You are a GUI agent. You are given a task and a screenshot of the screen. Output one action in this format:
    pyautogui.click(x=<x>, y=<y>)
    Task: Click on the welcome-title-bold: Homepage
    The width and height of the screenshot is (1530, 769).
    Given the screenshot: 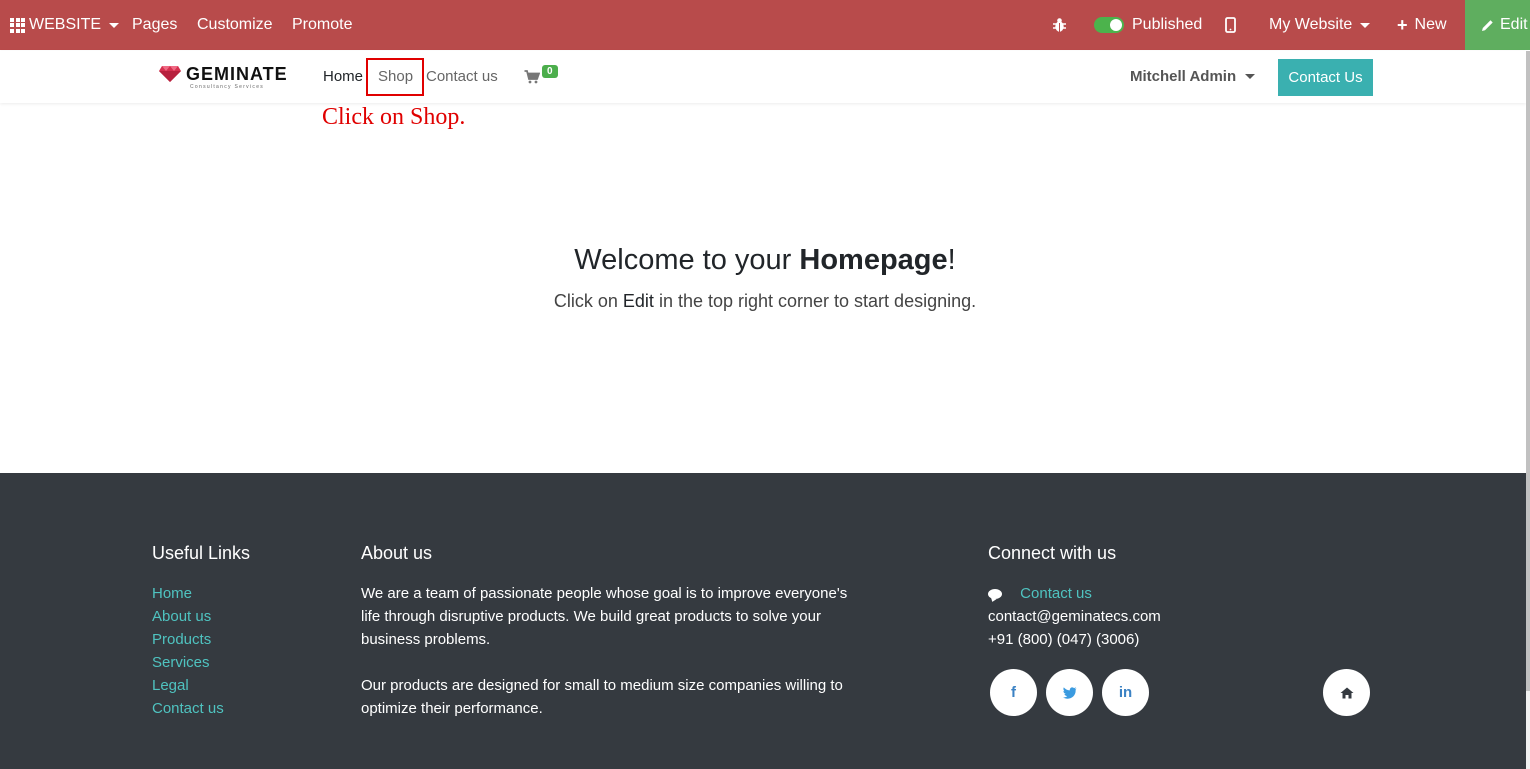 What is the action you would take?
    pyautogui.click(x=873, y=260)
    